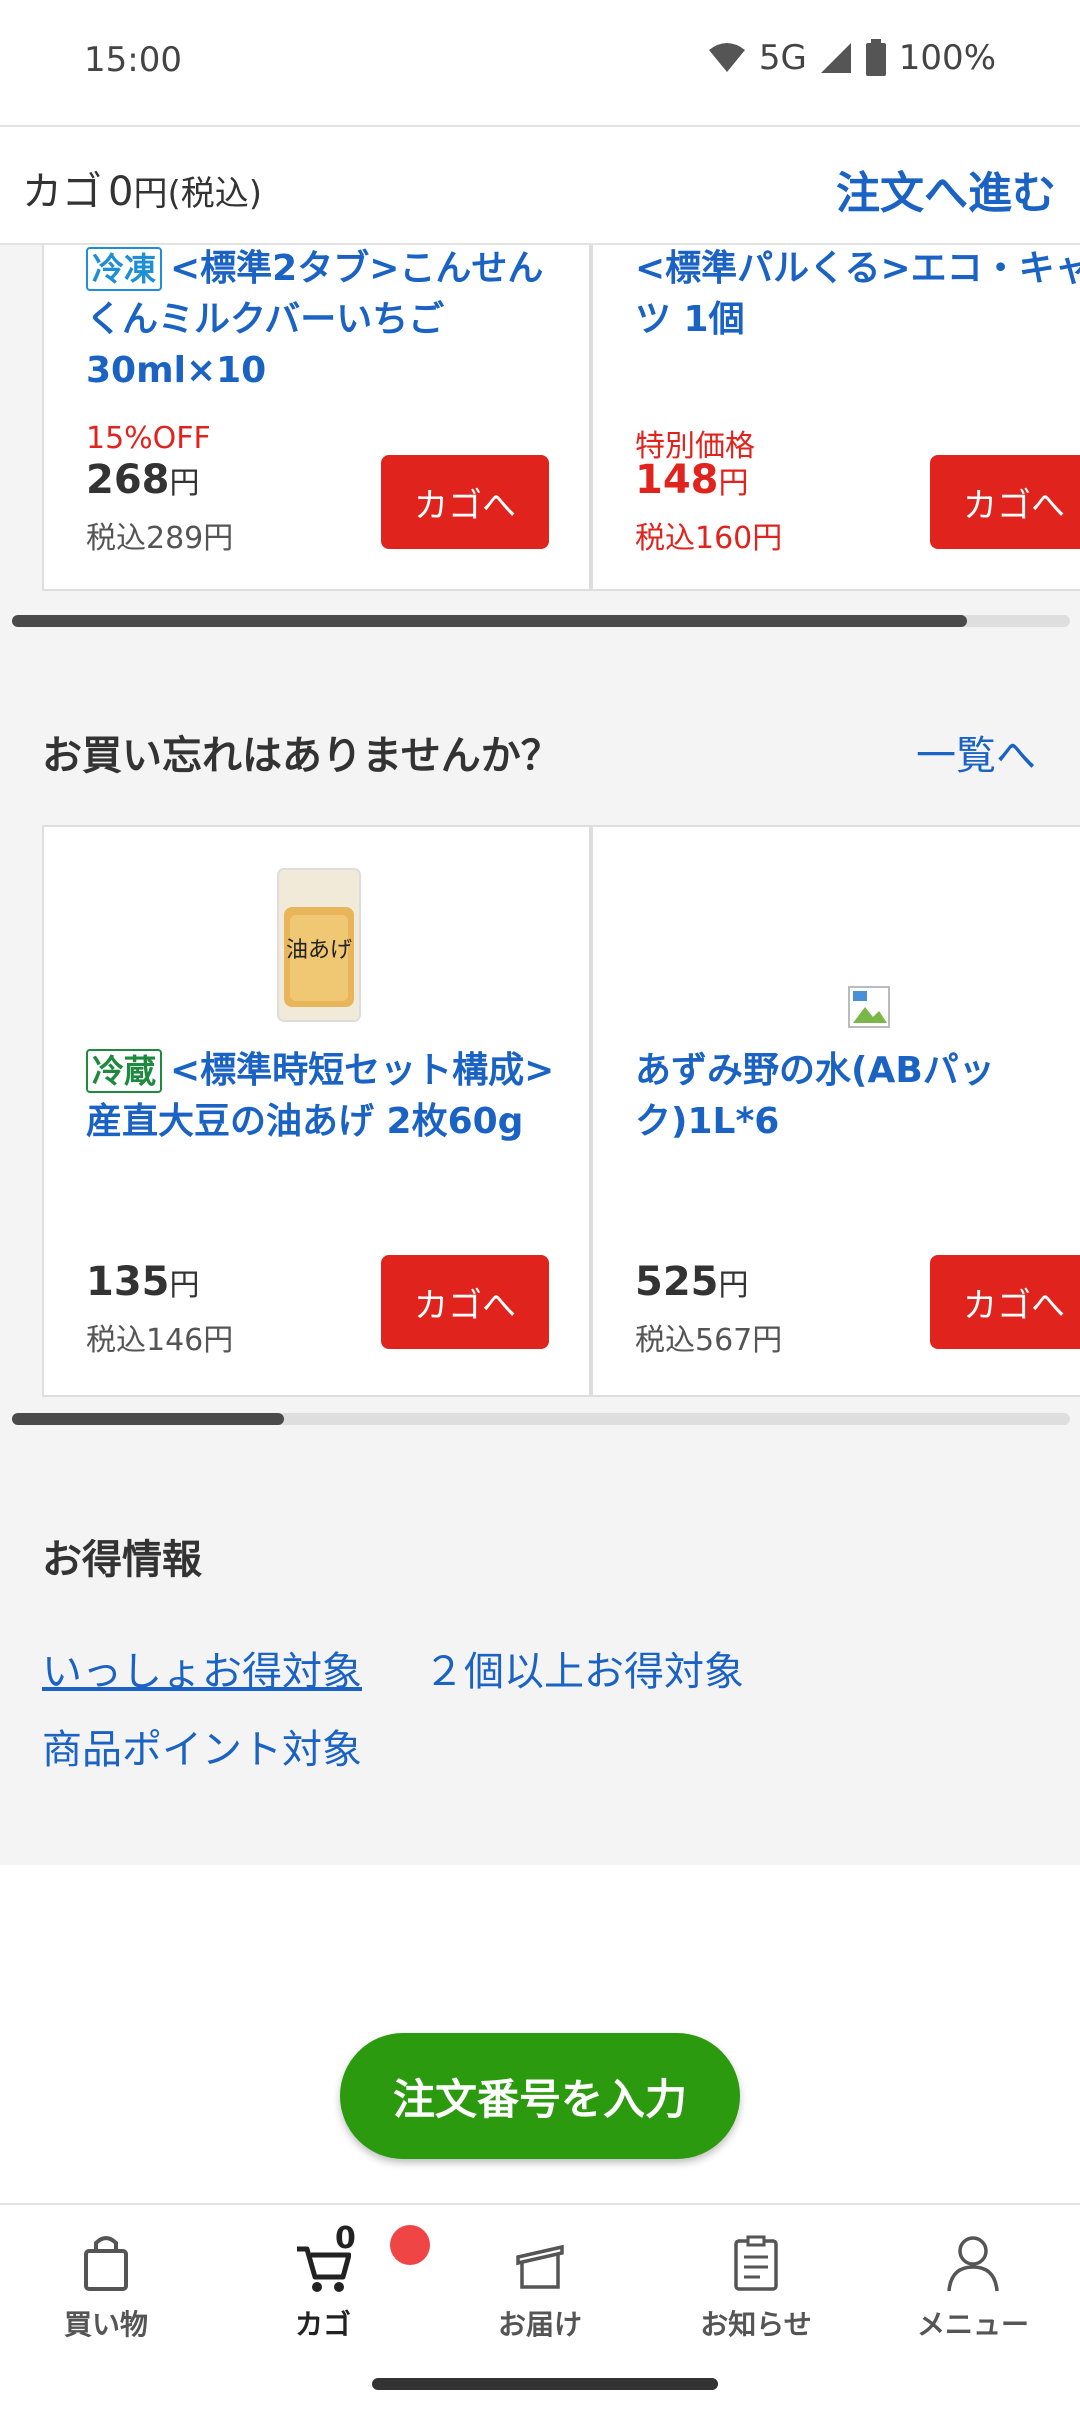 The image size is (1080, 2412). Describe the element at coordinates (124, 1071) in the screenshot. I see `chilled-tag: 冷蔵` at that location.